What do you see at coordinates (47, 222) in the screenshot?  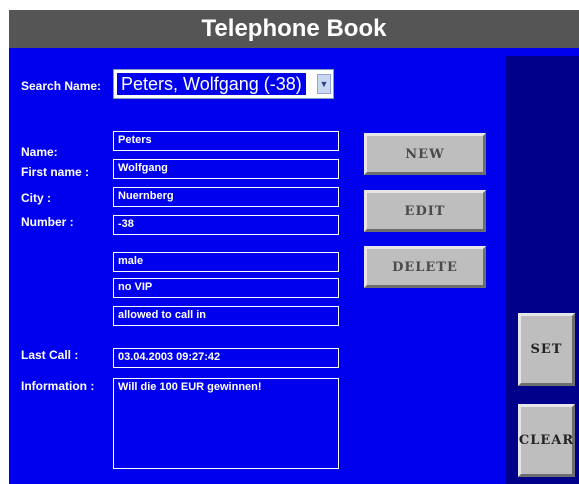 I see `number-label: Number :` at bounding box center [47, 222].